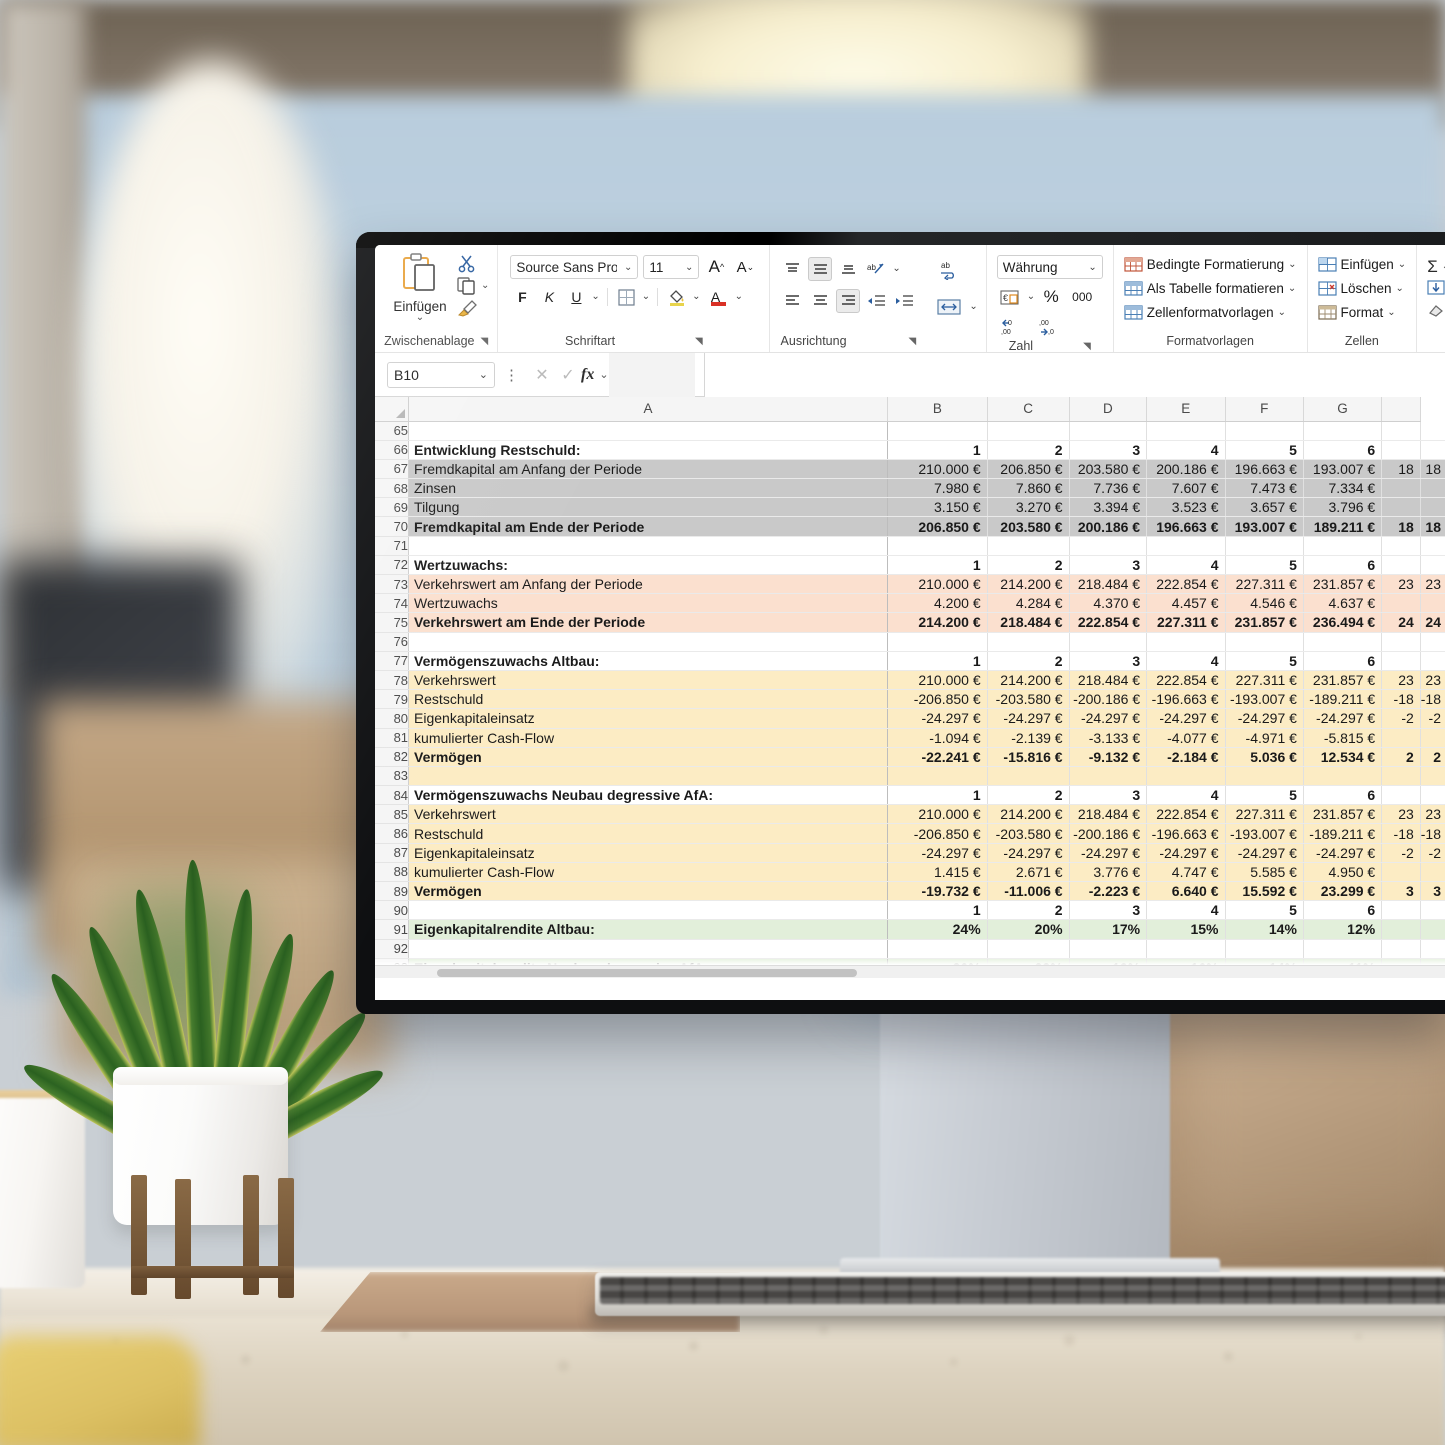 The height and width of the screenshot is (1445, 1445). What do you see at coordinates (896, 269) in the screenshot?
I see `orientation-chevron-icon: ⌄` at bounding box center [896, 269].